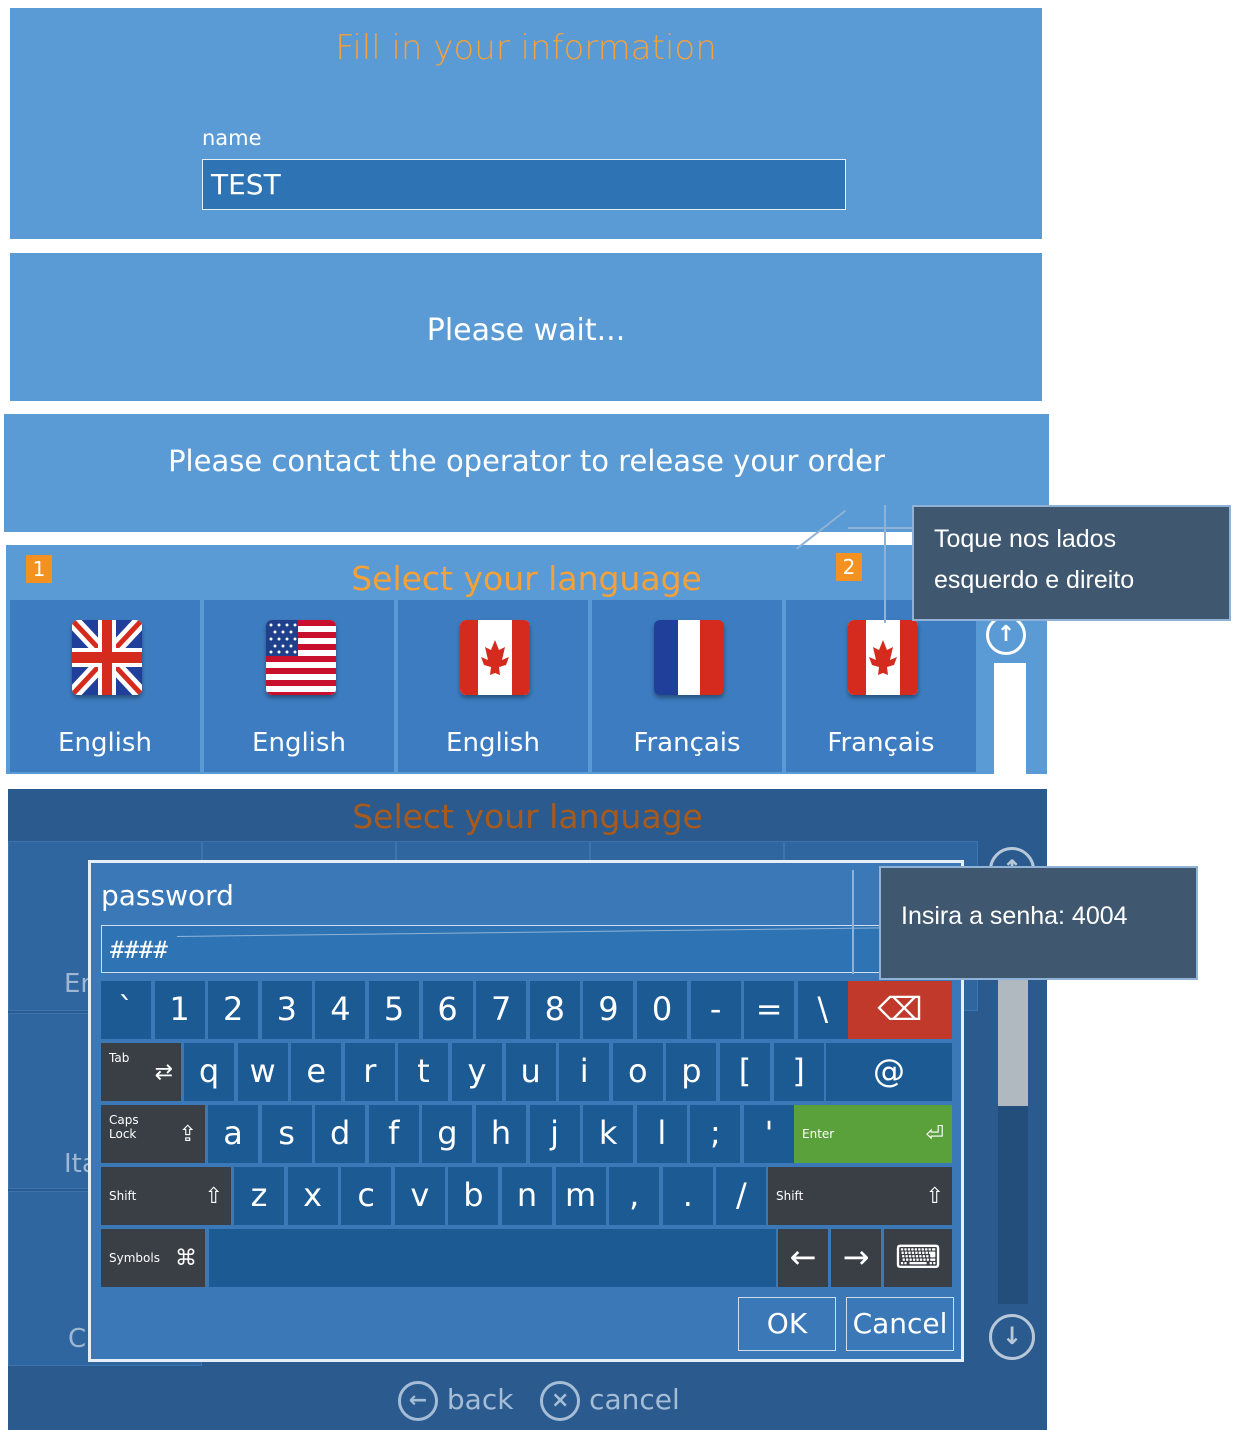 Image resolution: width=1237 pixels, height=1430 pixels. I want to click on language-tile-english-ca: English, so click(494, 686).